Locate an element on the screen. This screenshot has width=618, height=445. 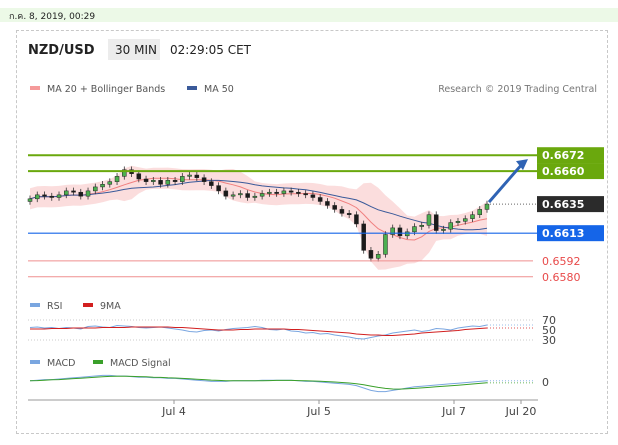
pair-title: NZD/USD is located at coordinates (61, 50).